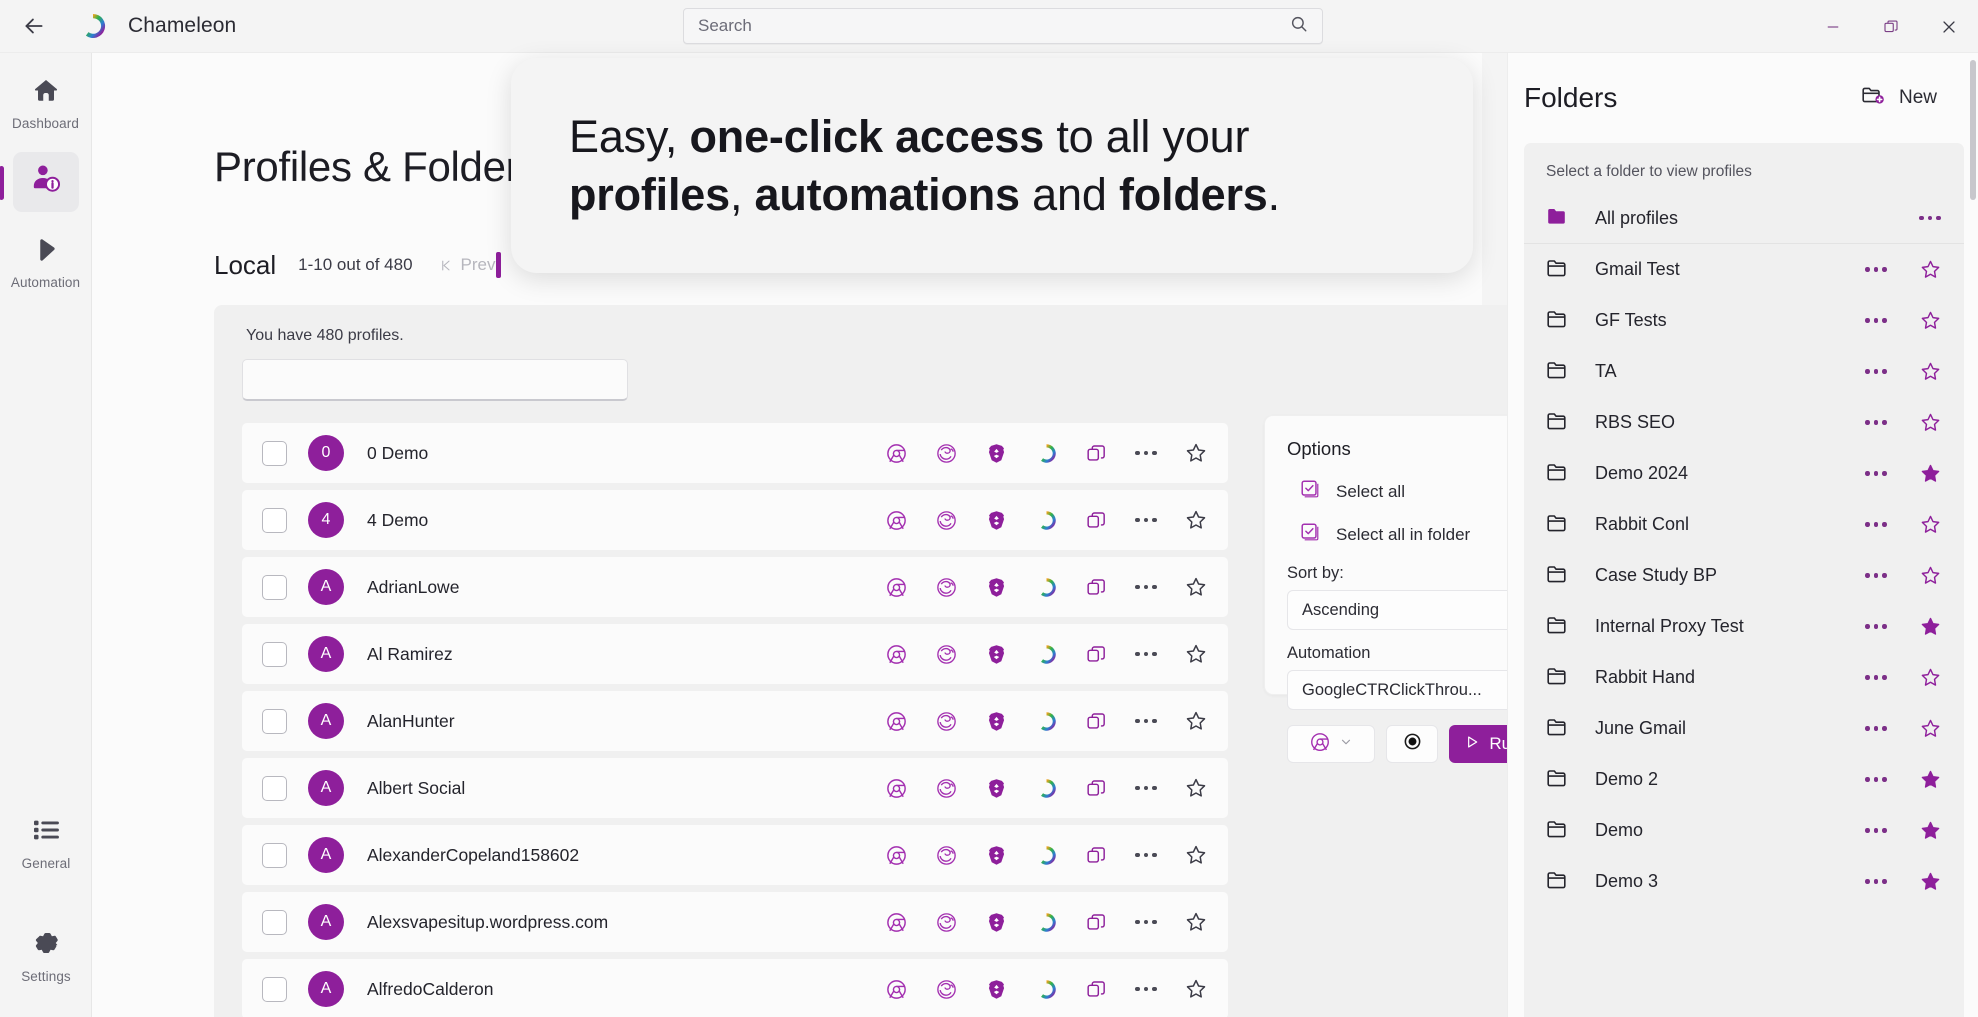 Image resolution: width=1978 pixels, height=1017 pixels. Describe the element at coordinates (1744, 728) in the screenshot. I see `folder-row: June Gmail` at that location.